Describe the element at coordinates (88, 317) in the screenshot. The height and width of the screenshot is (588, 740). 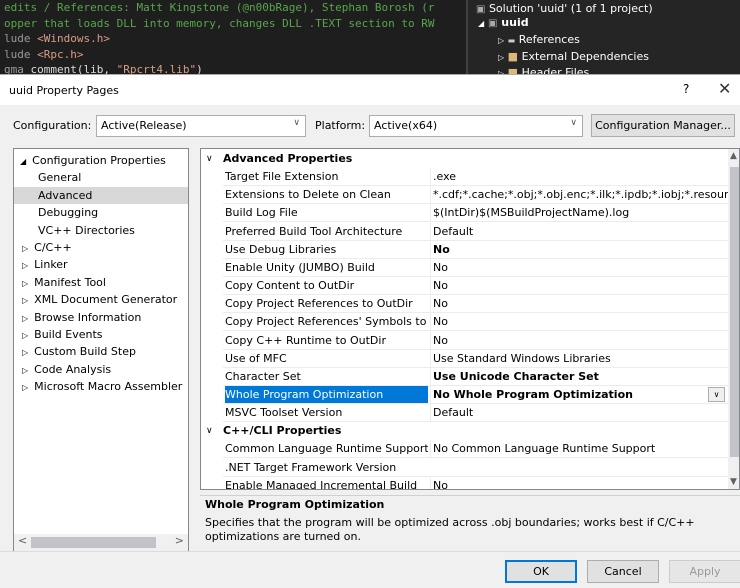
I see `tree-item-label: Browse Information` at that location.